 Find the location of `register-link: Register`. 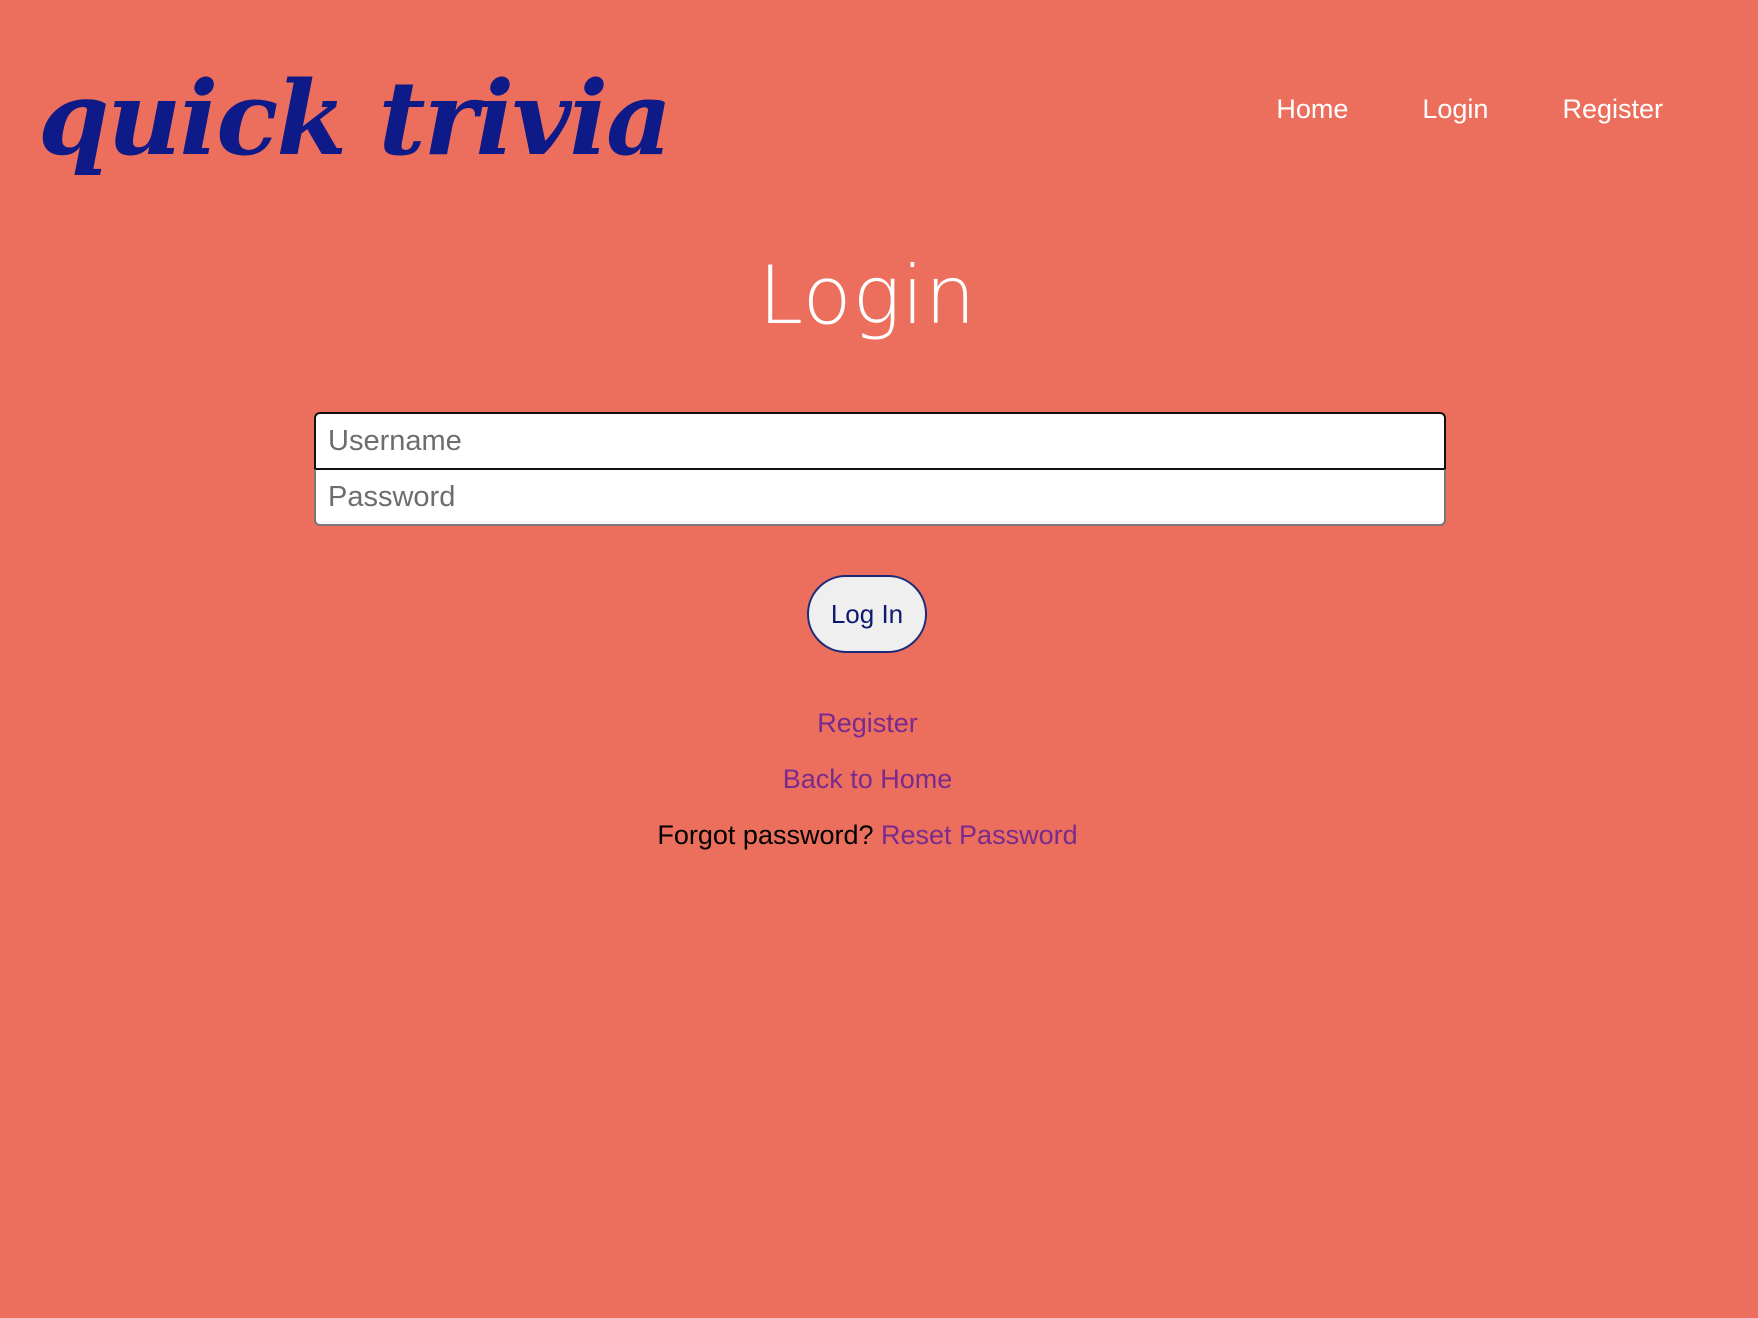

register-link: Register is located at coordinates (867, 723).